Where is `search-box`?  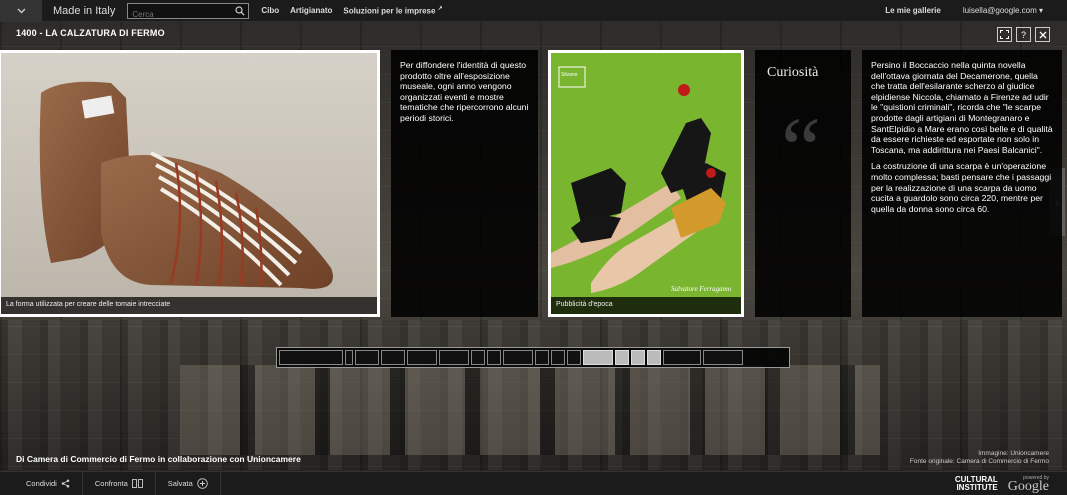 search-box is located at coordinates (188, 11).